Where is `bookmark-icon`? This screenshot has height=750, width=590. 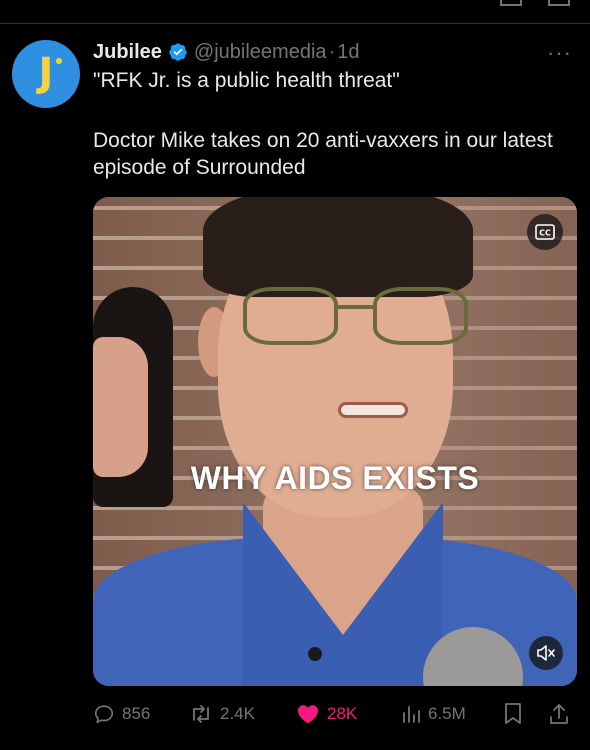 bookmark-icon is located at coordinates (513, 714).